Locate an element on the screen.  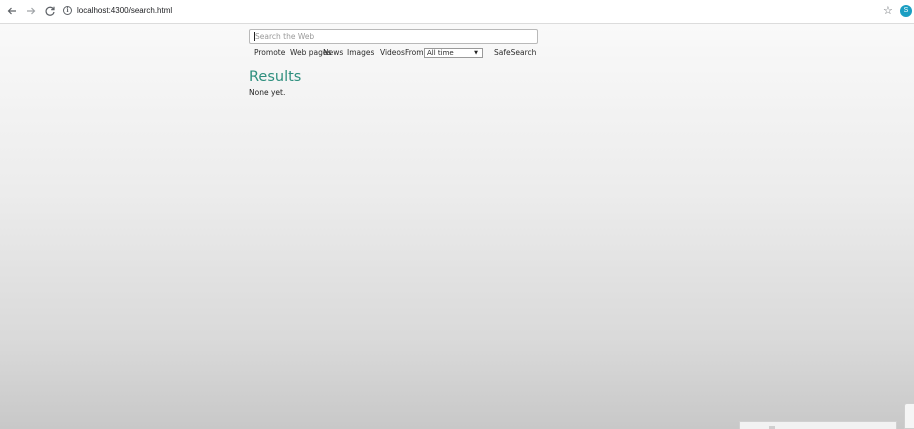
from-label: From is located at coordinates (414, 52).